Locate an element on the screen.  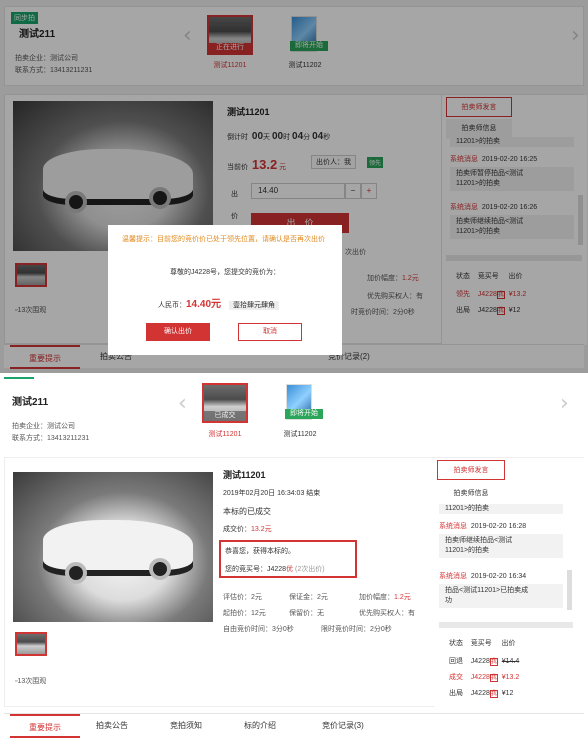
auction-contact: 联系方式：13413211231 is located at coordinates (51, 438).